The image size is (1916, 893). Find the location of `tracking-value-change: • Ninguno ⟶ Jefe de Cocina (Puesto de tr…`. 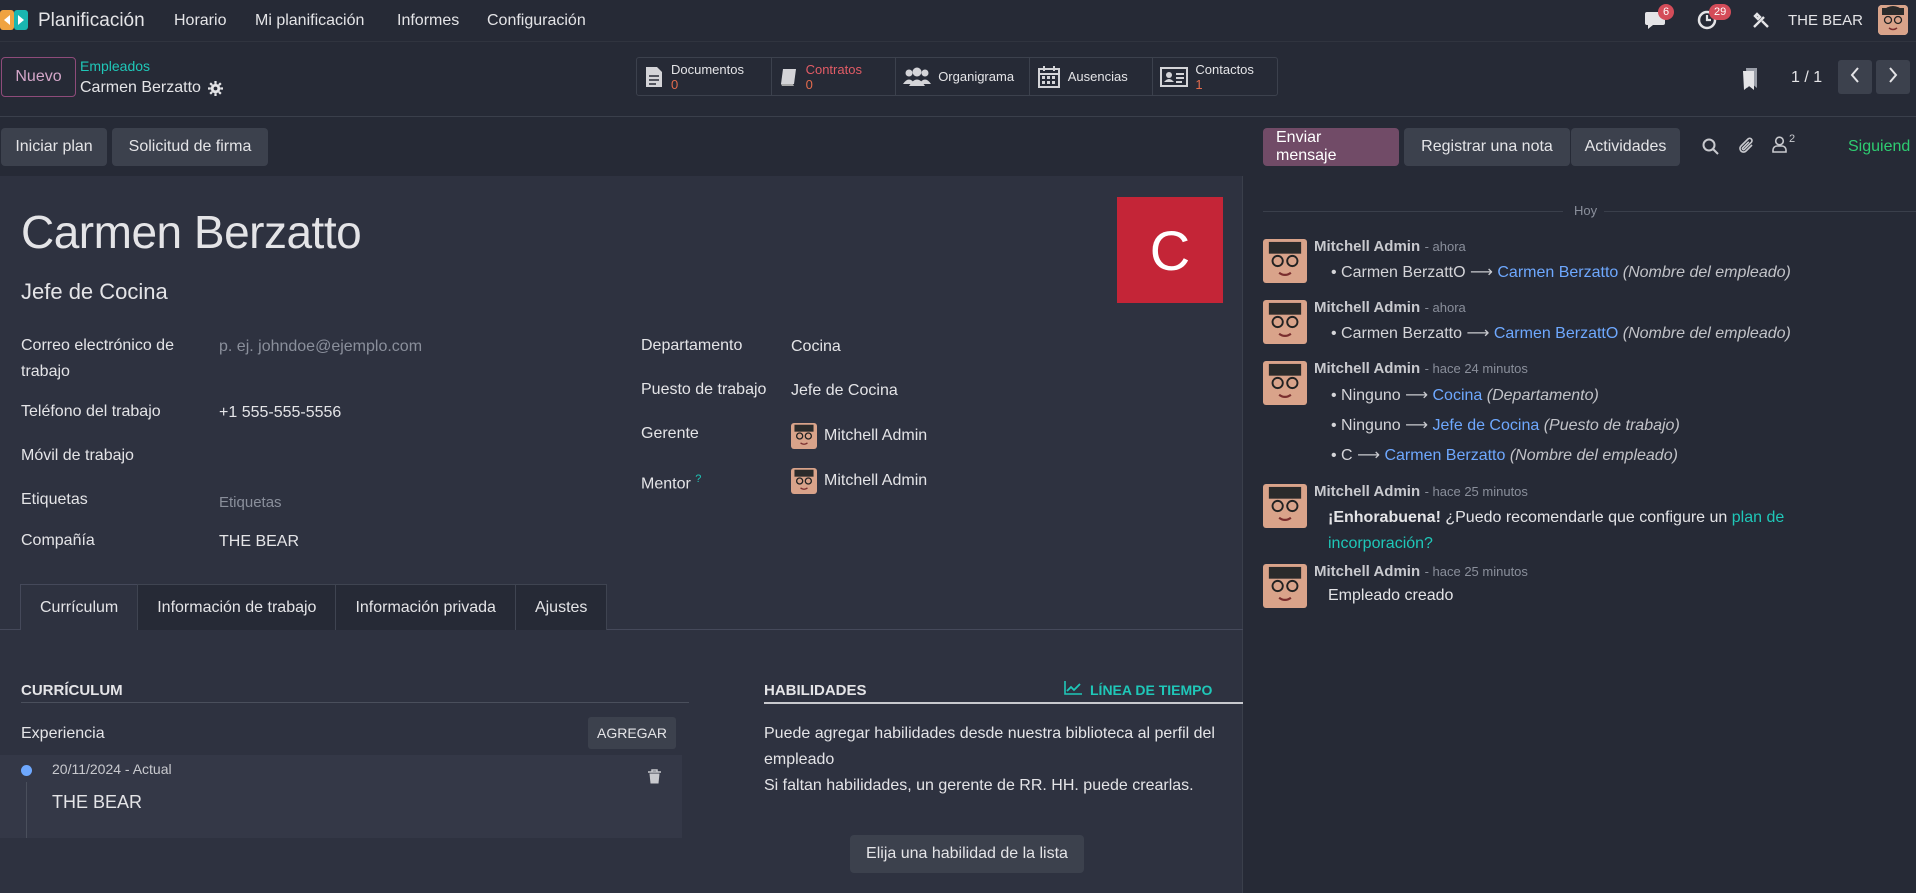

tracking-value-change: • Ninguno ⟶ Jefe de Cocina (Puesto de tr… is located at coordinates (1505, 425).